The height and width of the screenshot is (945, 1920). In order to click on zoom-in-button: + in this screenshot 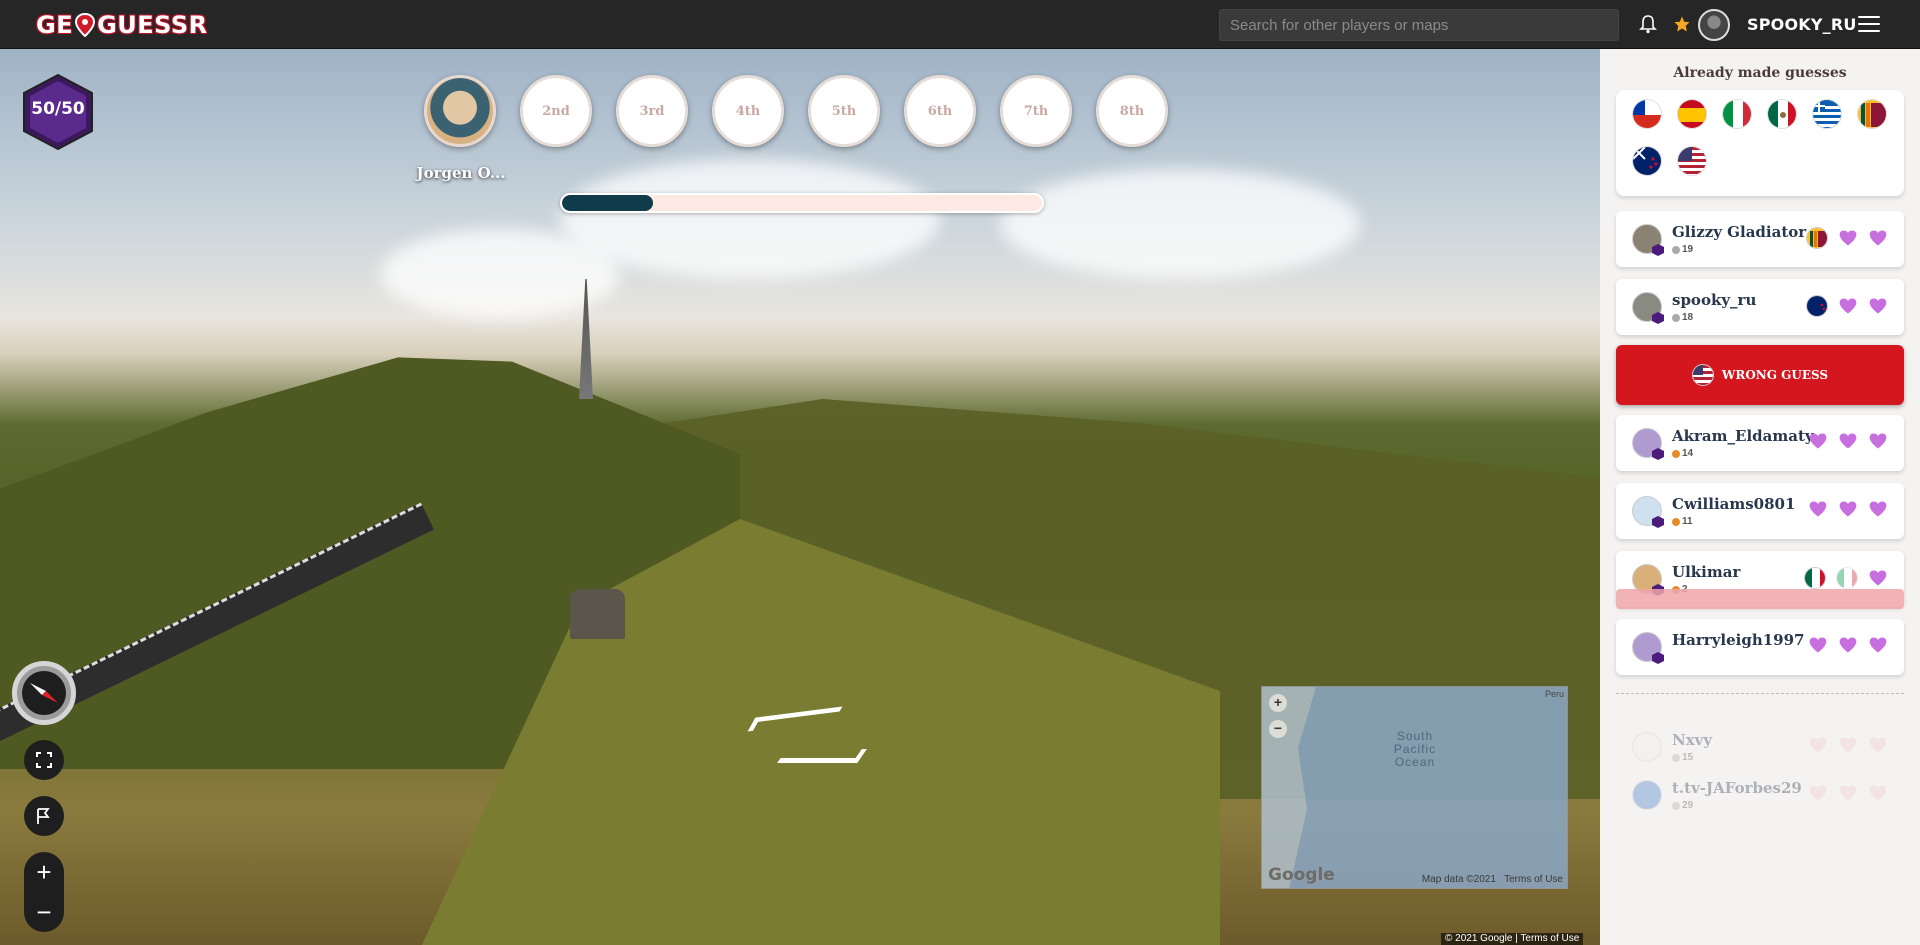, I will do `click(44, 872)`.